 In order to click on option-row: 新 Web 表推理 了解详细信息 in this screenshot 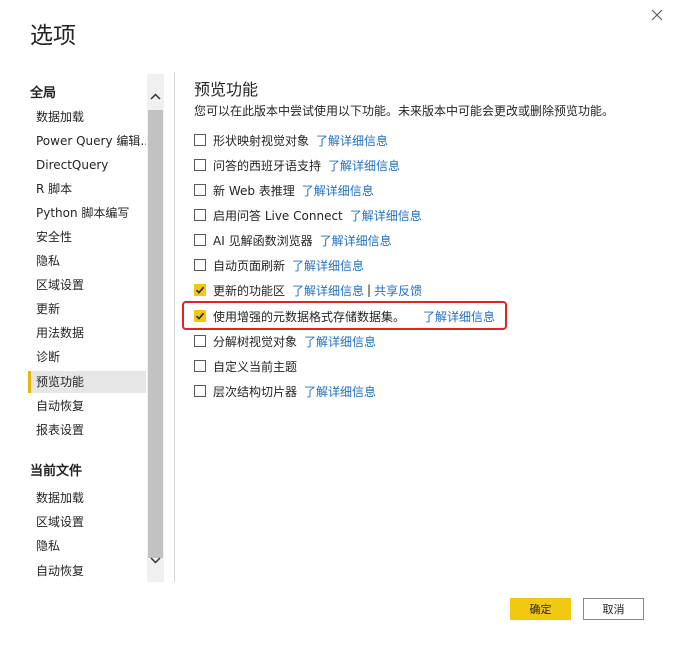, I will do `click(284, 190)`.